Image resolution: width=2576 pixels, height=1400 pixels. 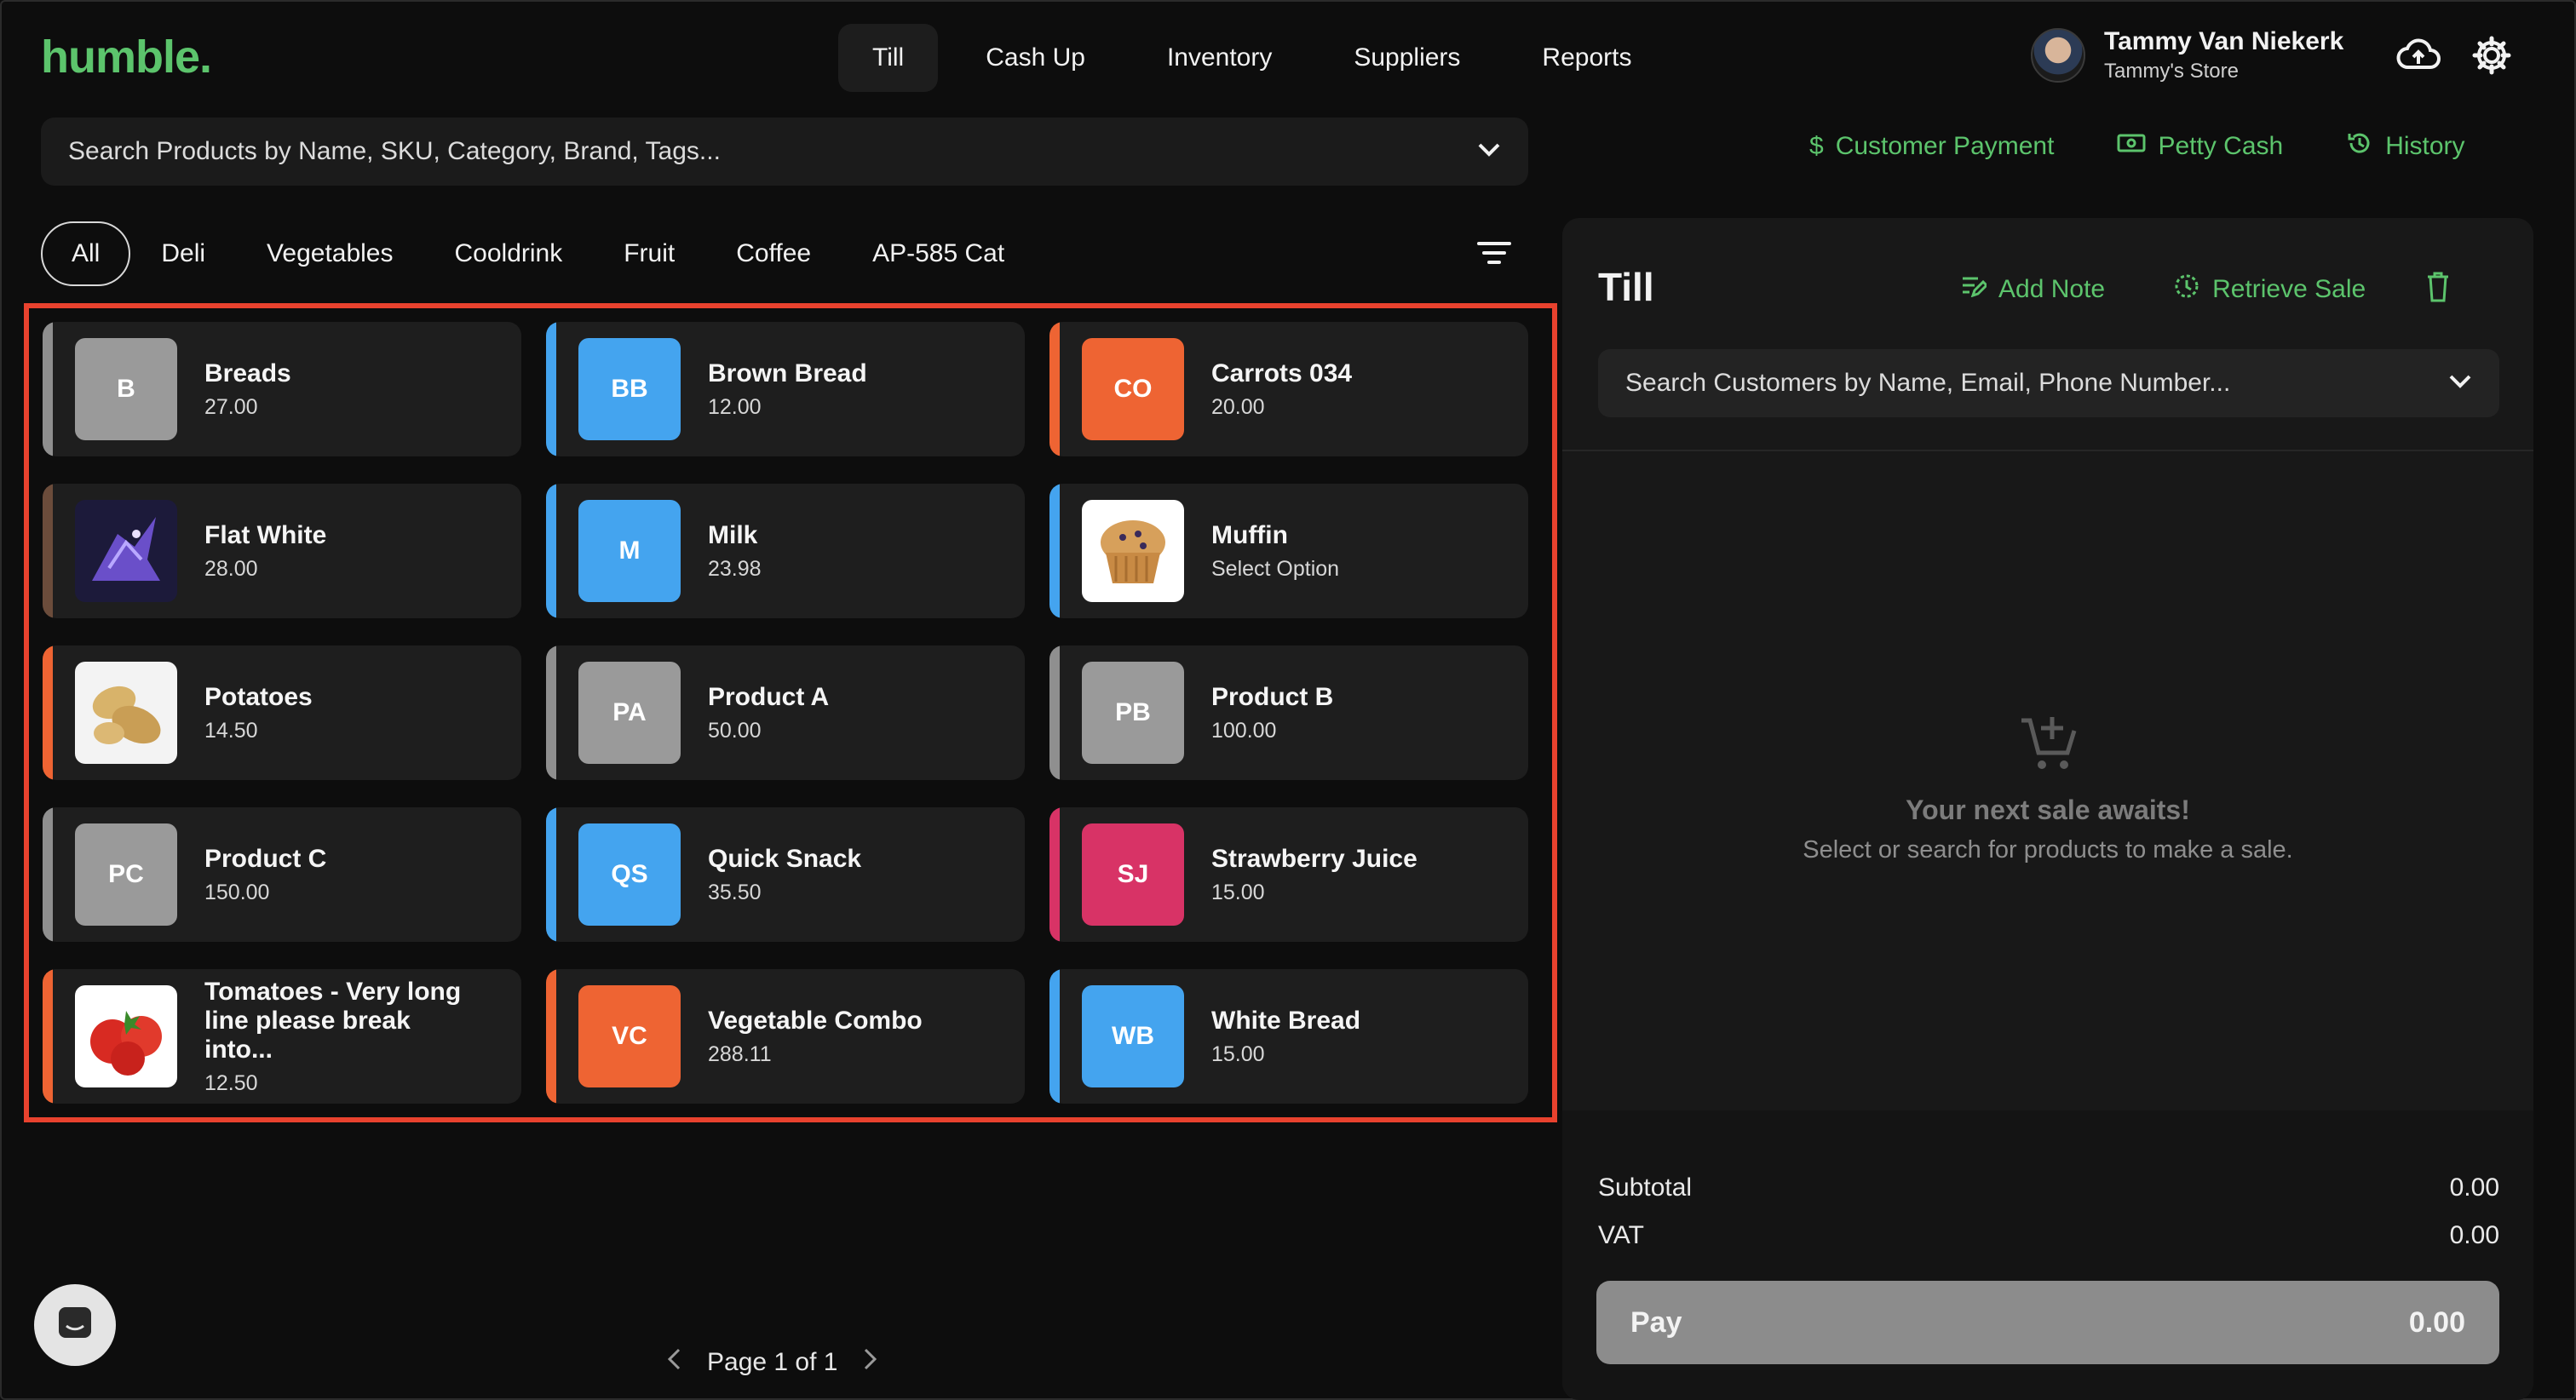 I want to click on product-info: Vegetable Combo 288.11, so click(x=816, y=1037).